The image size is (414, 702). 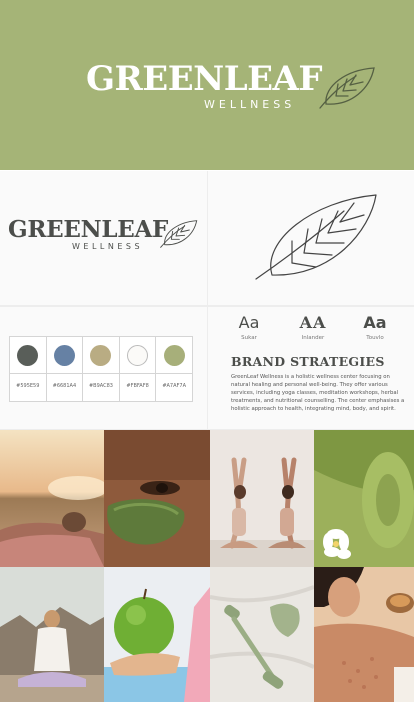 I want to click on brand-strategies-heading: BRAND STRATEGIES, so click(x=308, y=361).